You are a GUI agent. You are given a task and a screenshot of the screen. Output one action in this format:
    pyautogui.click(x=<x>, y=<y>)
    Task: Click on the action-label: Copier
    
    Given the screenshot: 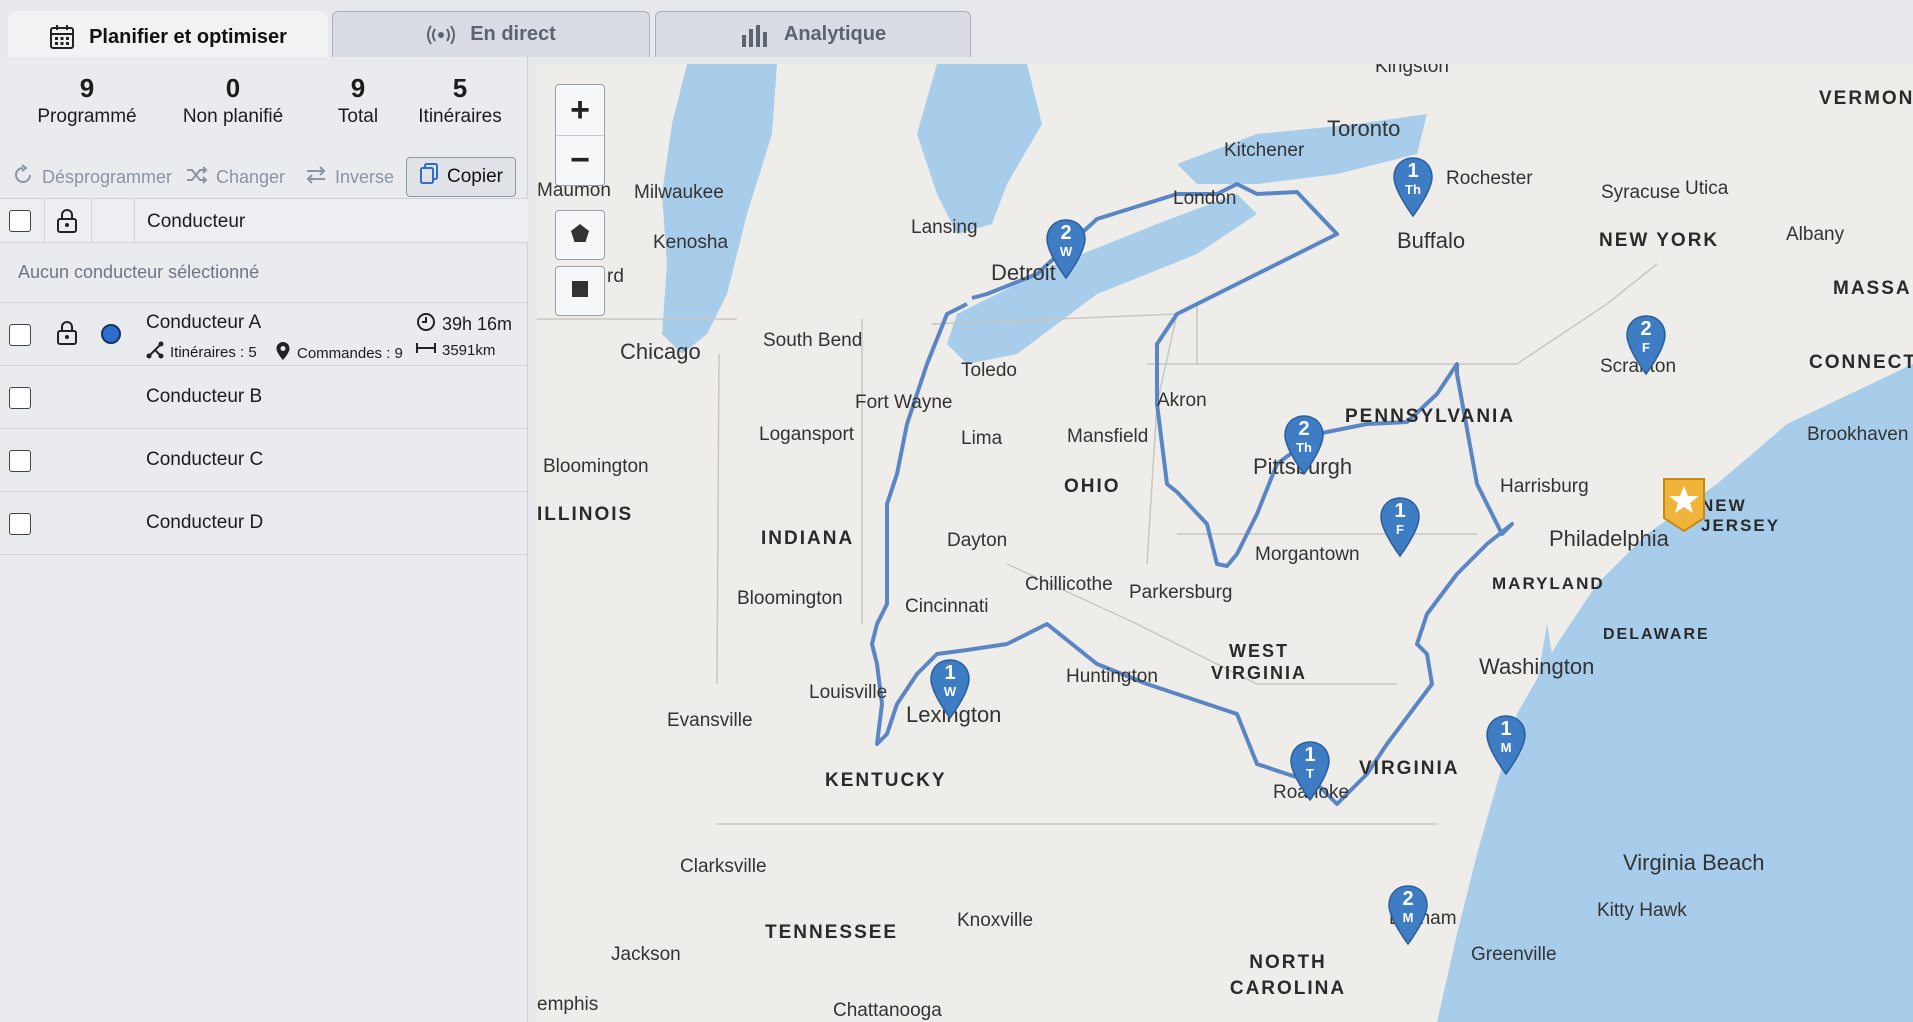 What is the action you would take?
    pyautogui.click(x=475, y=176)
    